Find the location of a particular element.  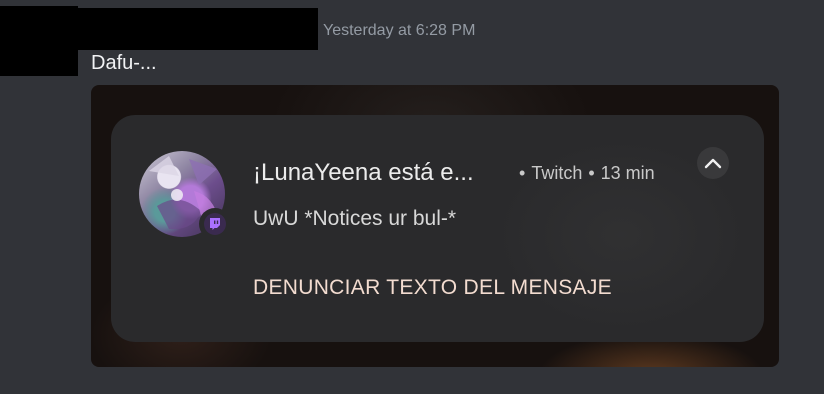

message-timestamp: Yesterday at 6:28 PM is located at coordinates (399, 30).